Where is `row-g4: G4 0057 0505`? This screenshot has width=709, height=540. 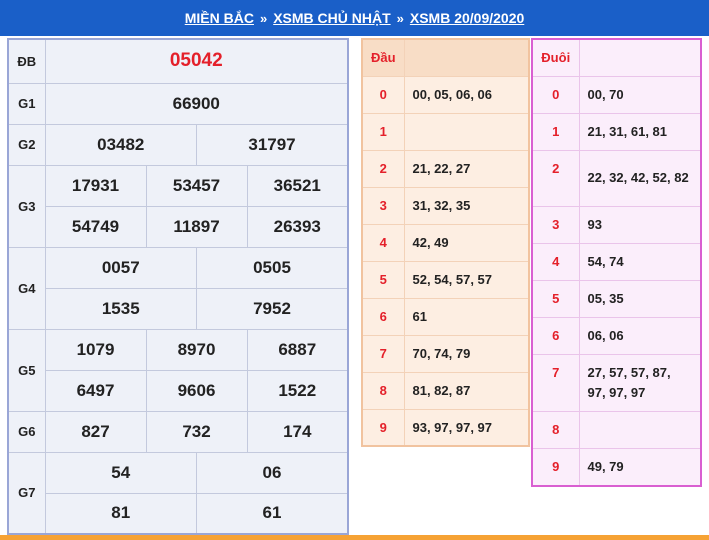
row-g4: G4 0057 0505 is located at coordinates (178, 288).